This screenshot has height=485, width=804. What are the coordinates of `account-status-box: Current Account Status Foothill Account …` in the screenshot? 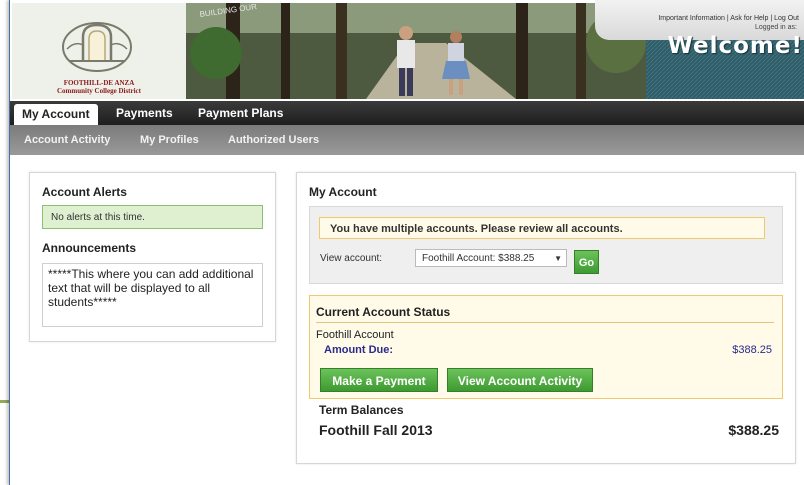 It's located at (546, 347).